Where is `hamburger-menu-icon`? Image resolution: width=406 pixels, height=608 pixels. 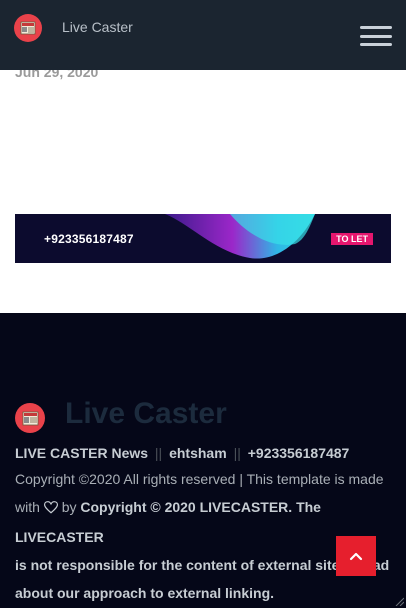 hamburger-menu-icon is located at coordinates (376, 36).